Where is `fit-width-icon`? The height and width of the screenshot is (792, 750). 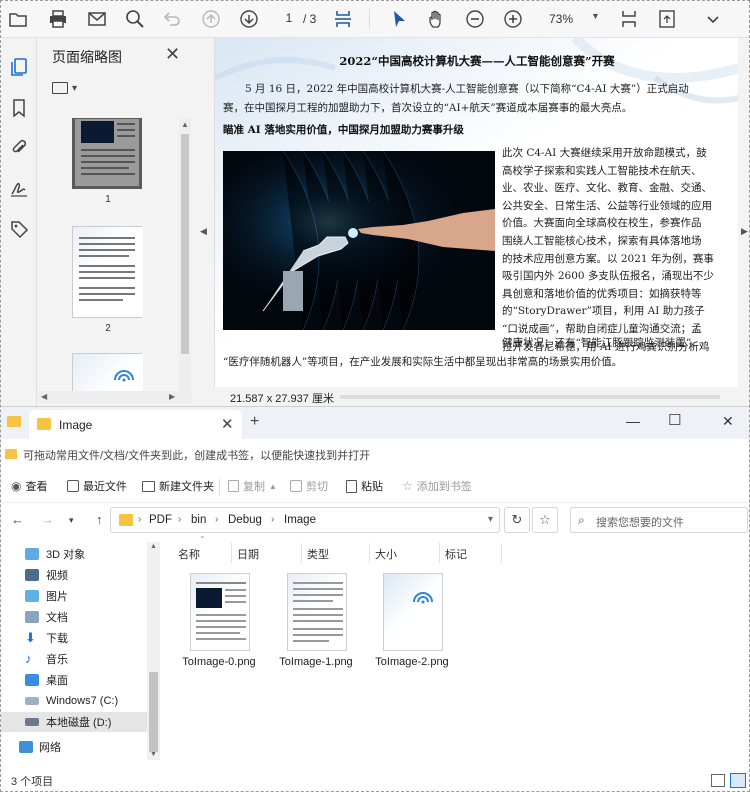
fit-width-icon is located at coordinates (629, 19).